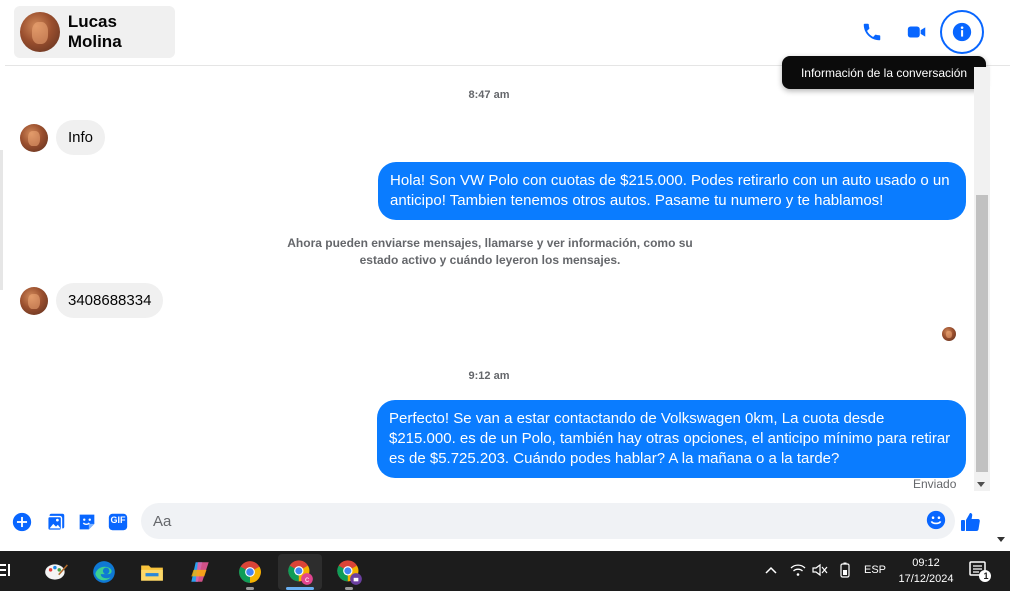  What do you see at coordinates (935, 484) in the screenshot?
I see `delivery-status: Enviado` at bounding box center [935, 484].